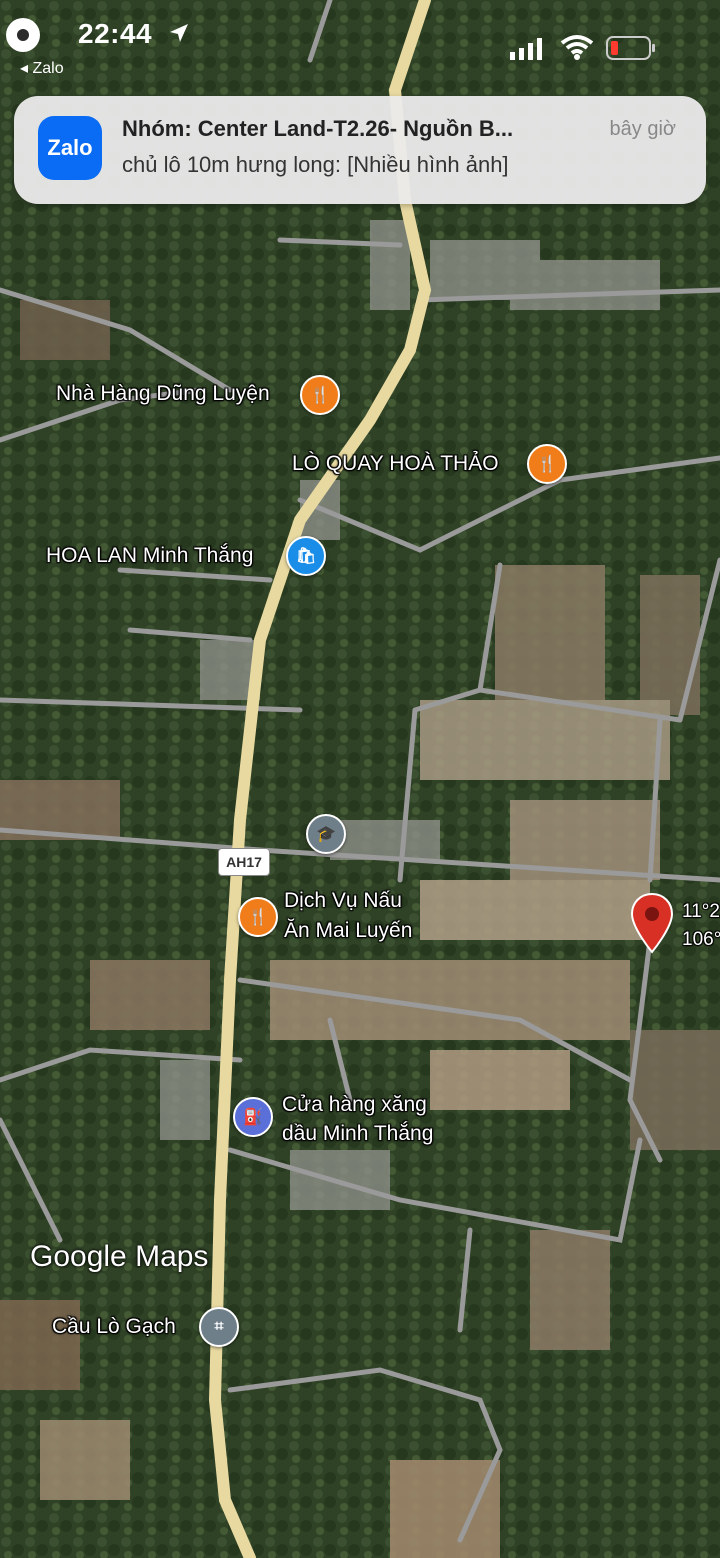 Image resolution: width=720 pixels, height=1558 pixels. I want to click on place-label-dich-vu-nau-line2: Ăn Mai Luyến, so click(348, 931).